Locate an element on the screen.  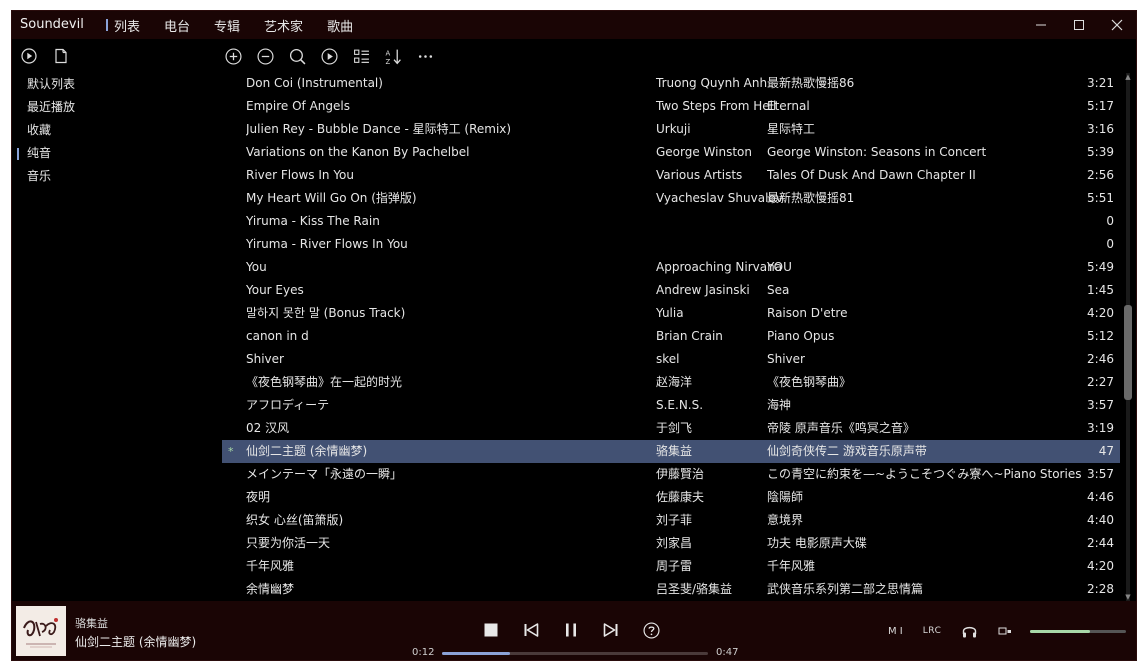
track-row: 02 汉风 于剑飞 帝陵 原声音乐《鸣冥之音》 3:19 is located at coordinates (671, 428).